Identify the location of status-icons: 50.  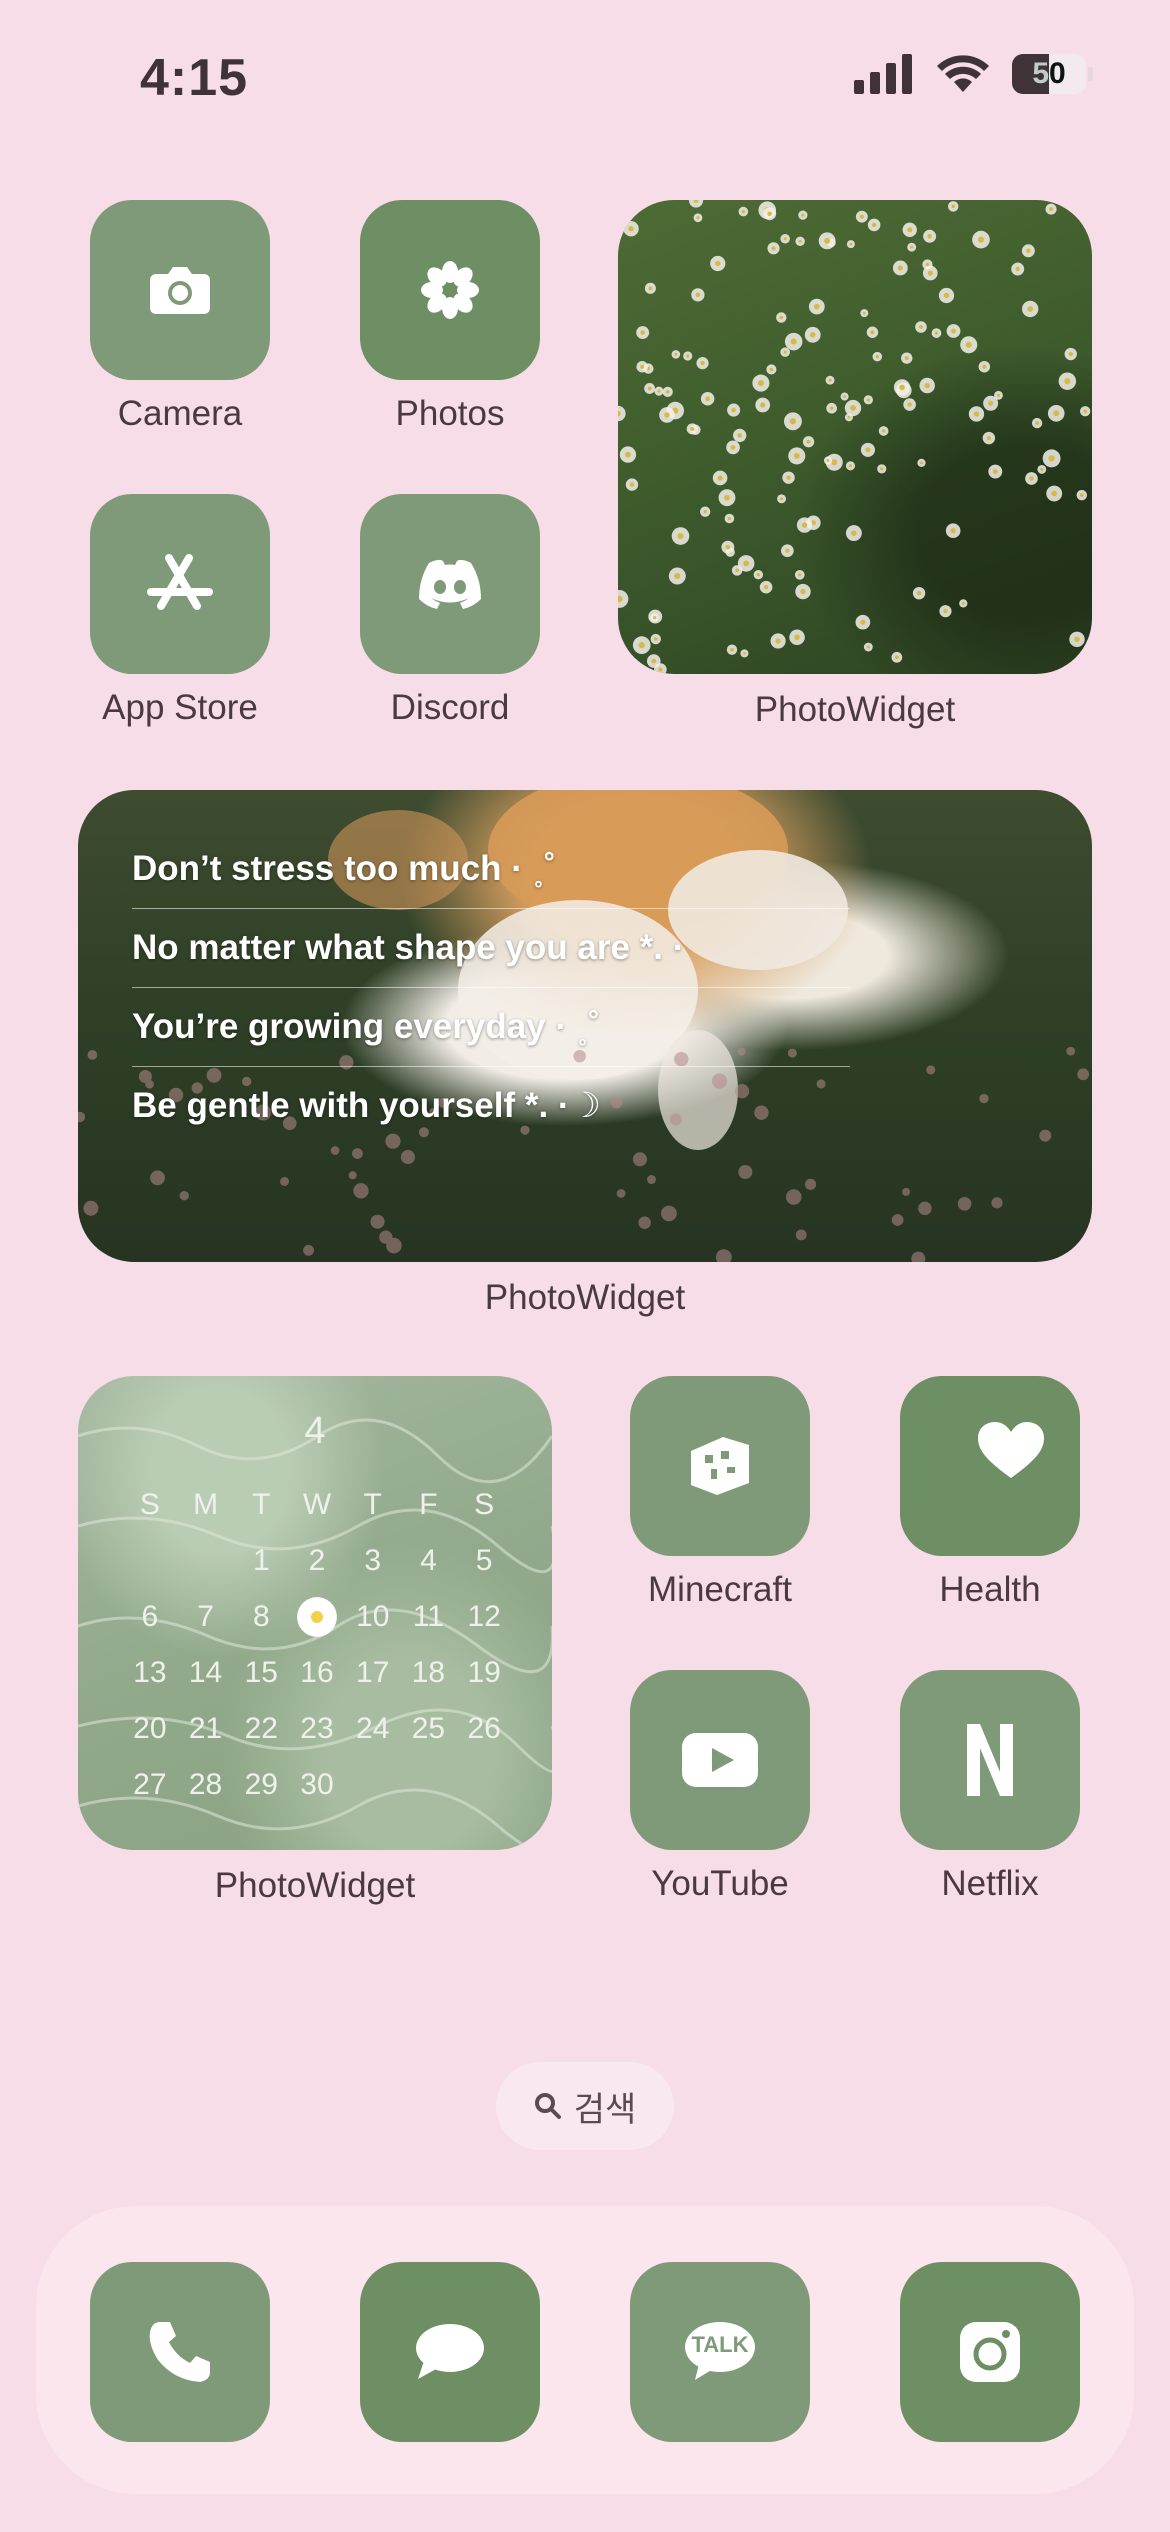
(974, 74).